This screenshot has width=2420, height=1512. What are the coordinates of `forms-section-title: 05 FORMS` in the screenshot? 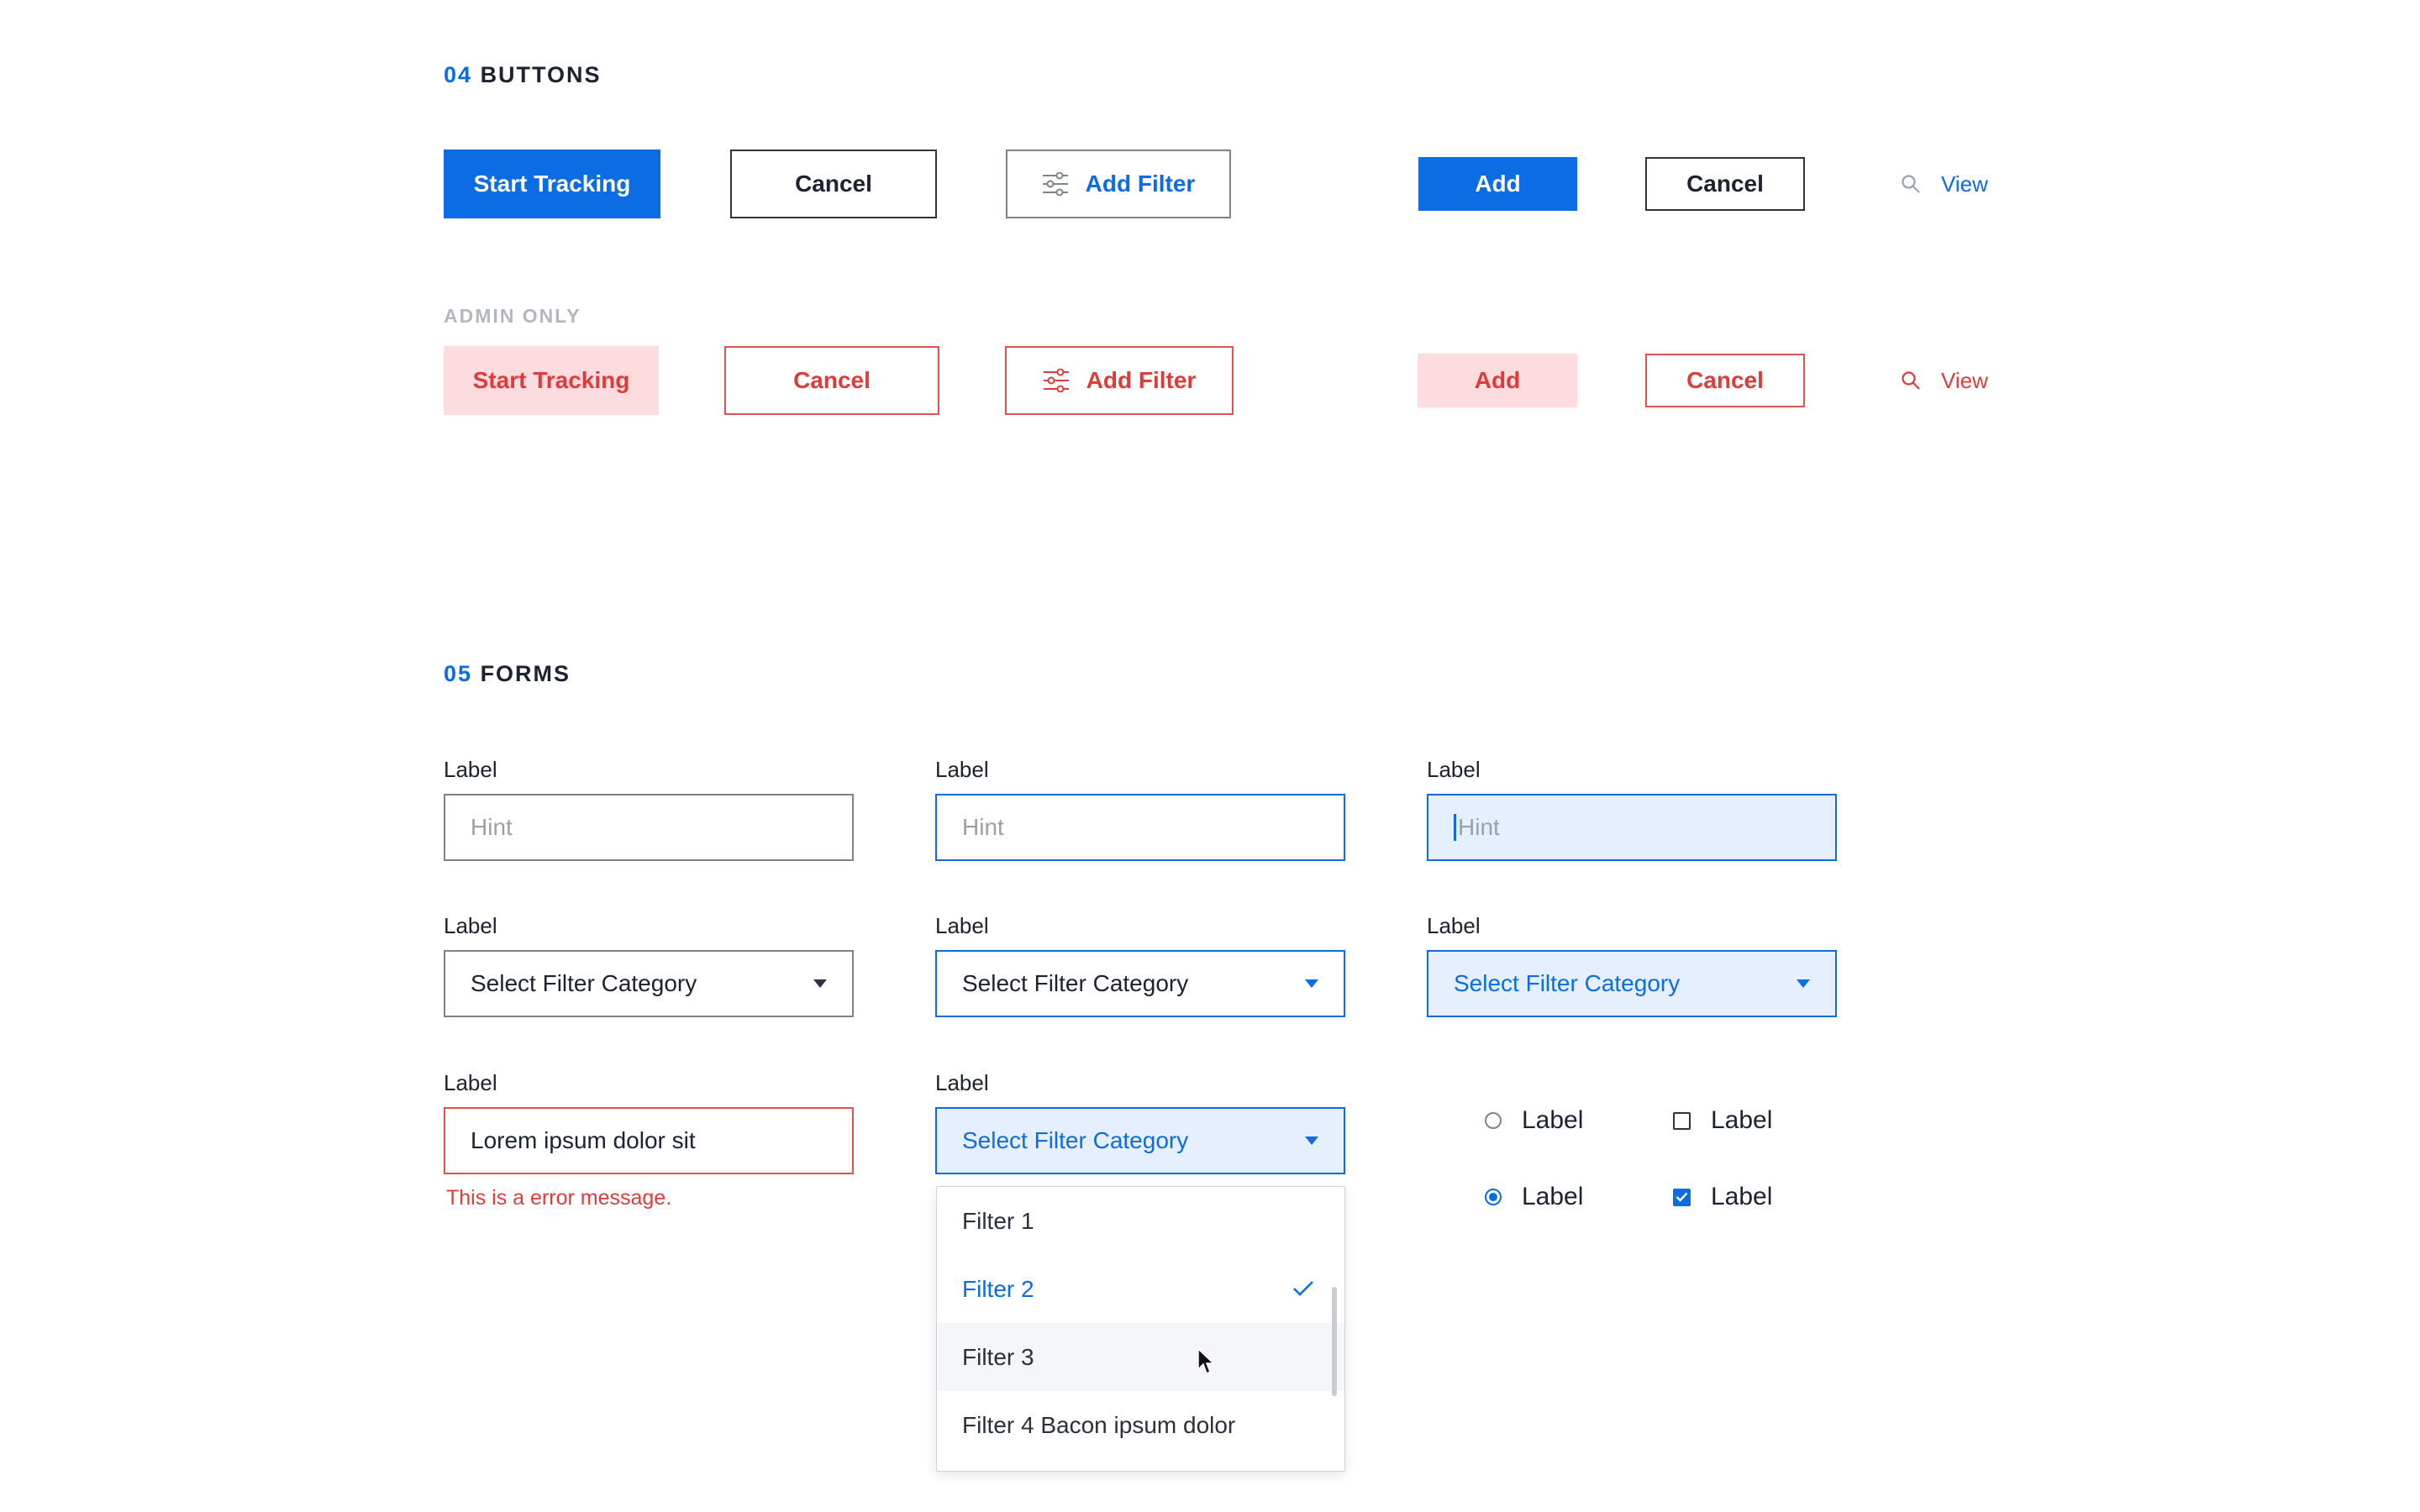 It's located at (508, 674).